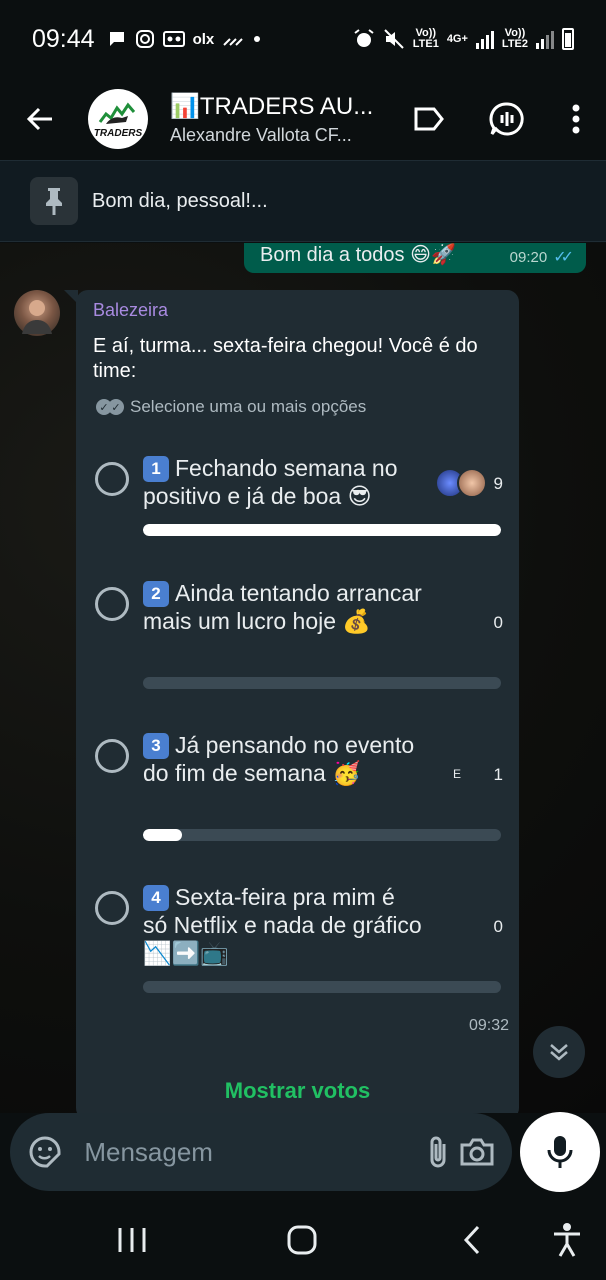 This screenshot has height=1280, width=606. I want to click on back-button, so click(40, 119).